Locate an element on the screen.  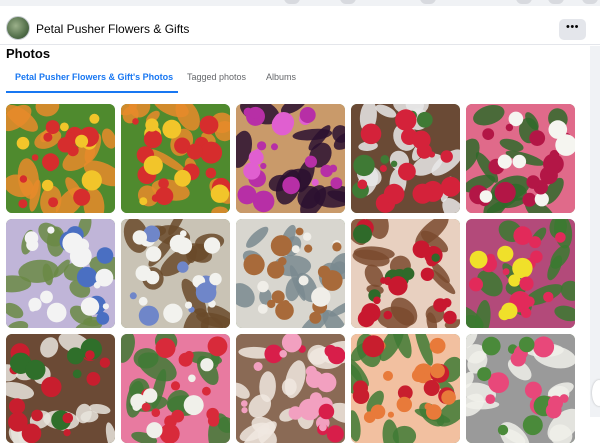
more-options-button: ••• is located at coordinates (572, 29).